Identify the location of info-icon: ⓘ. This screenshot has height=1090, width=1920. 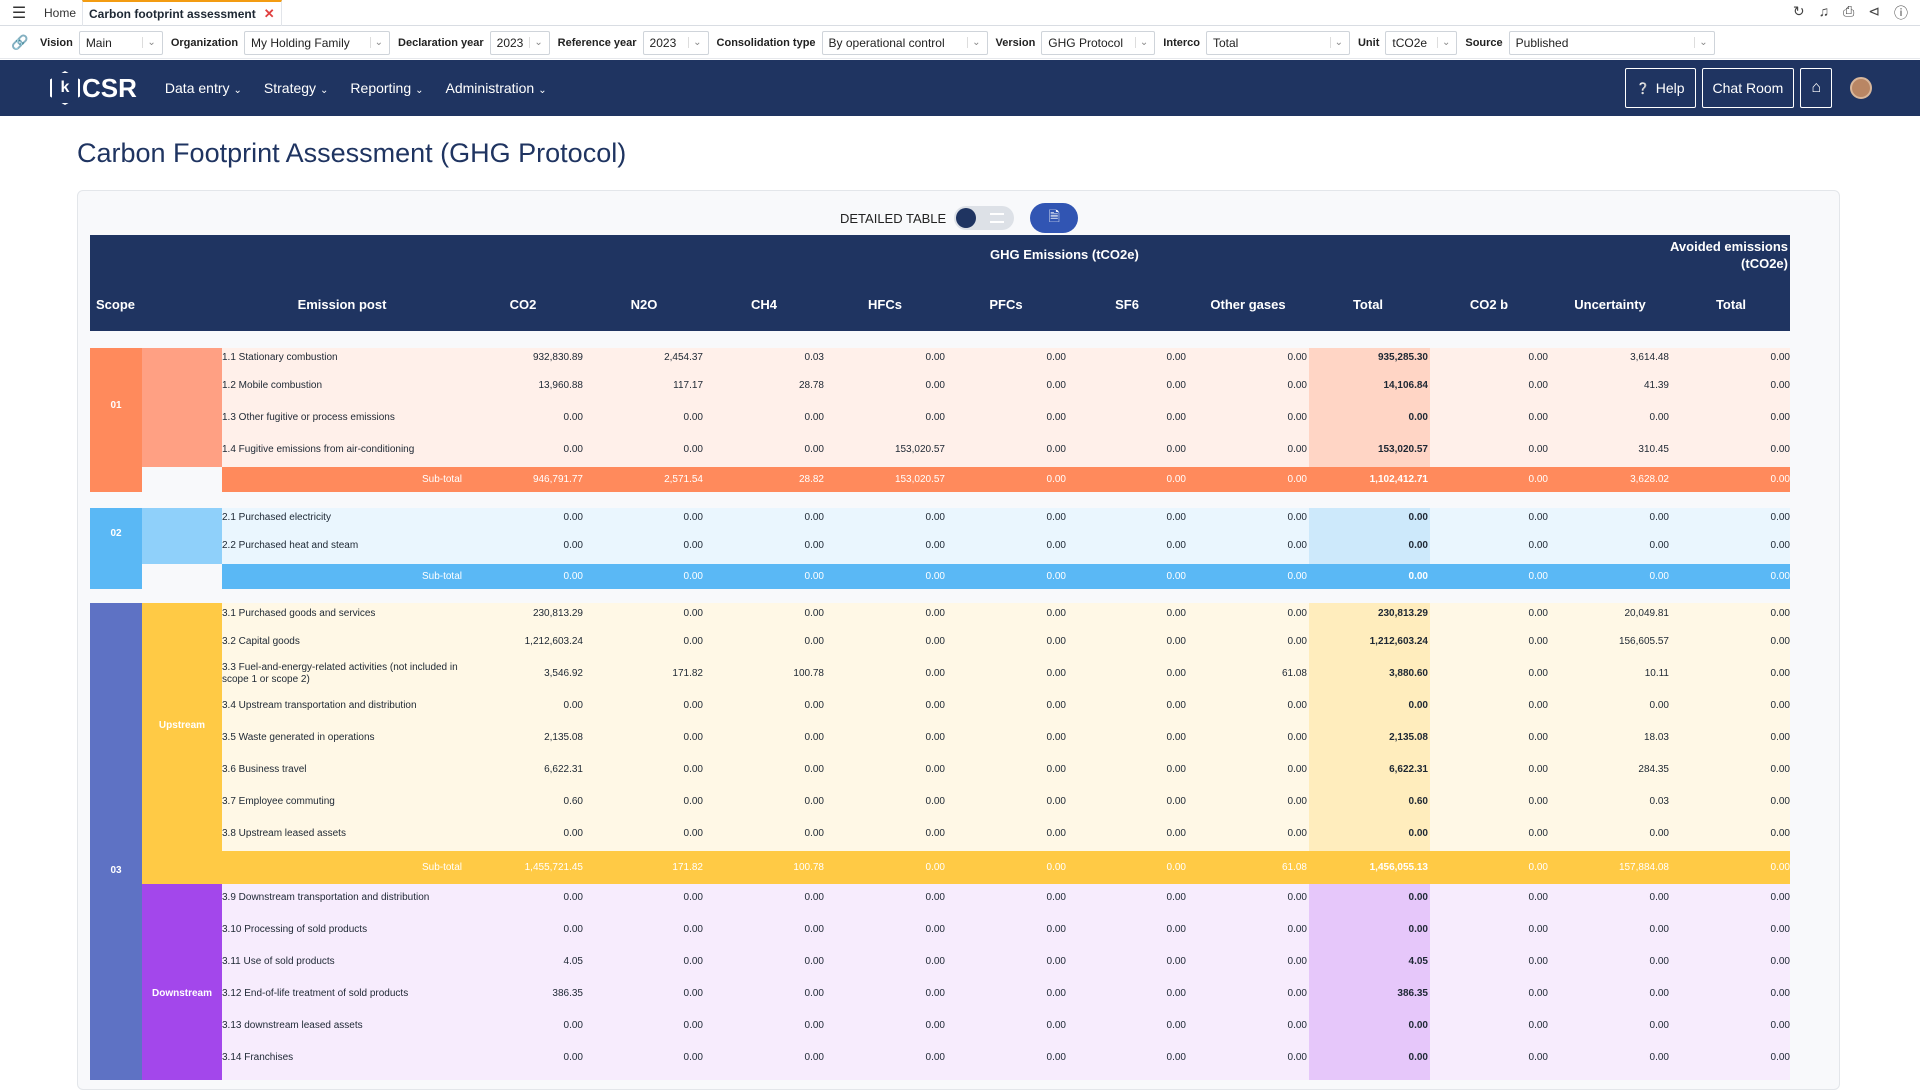
(1901, 13).